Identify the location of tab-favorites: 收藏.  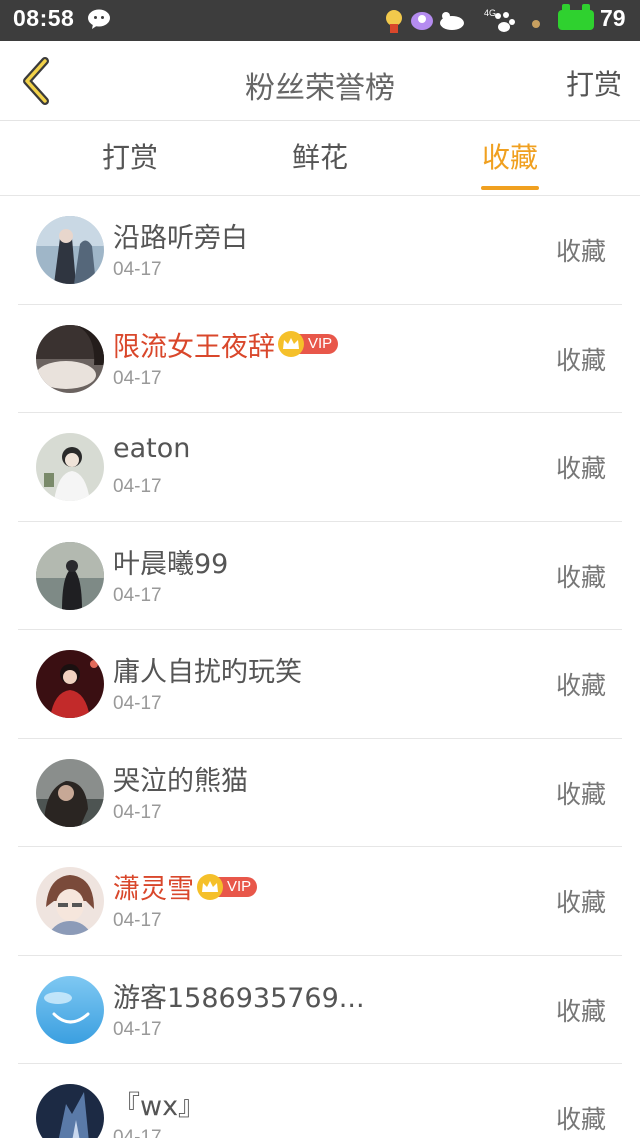
(510, 158).